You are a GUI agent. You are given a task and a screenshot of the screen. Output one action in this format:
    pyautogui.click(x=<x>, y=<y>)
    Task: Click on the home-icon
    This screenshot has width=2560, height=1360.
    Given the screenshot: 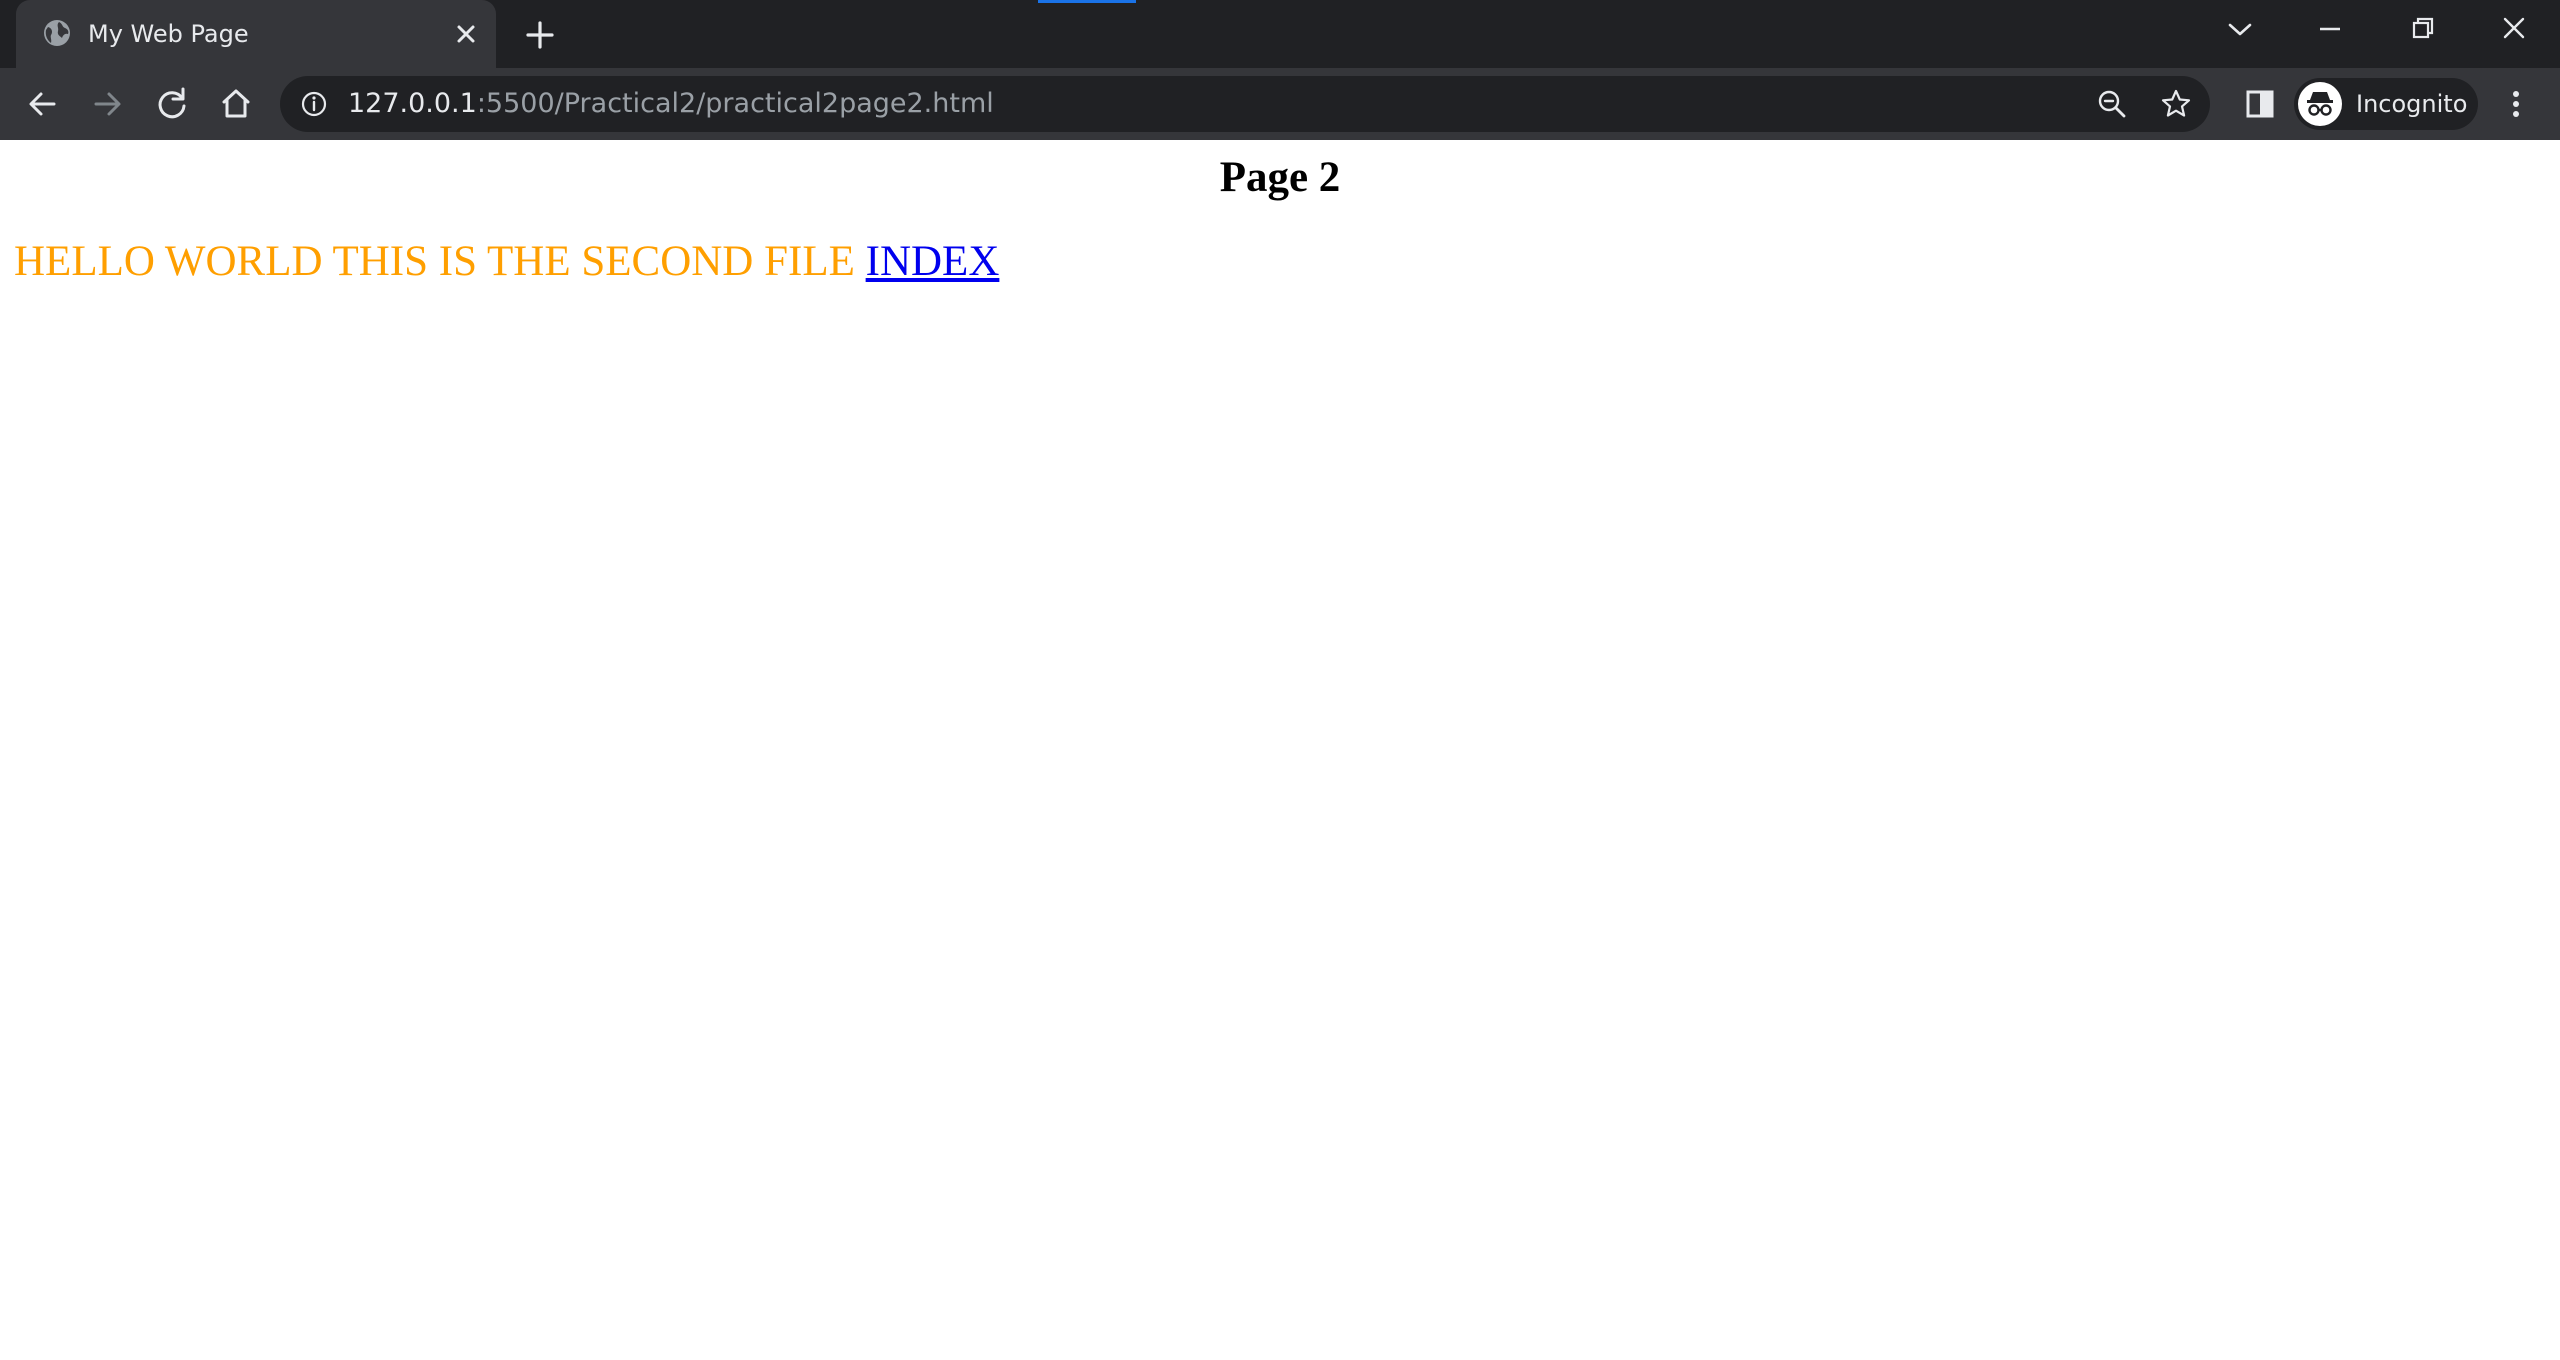 What is the action you would take?
    pyautogui.click(x=236, y=104)
    